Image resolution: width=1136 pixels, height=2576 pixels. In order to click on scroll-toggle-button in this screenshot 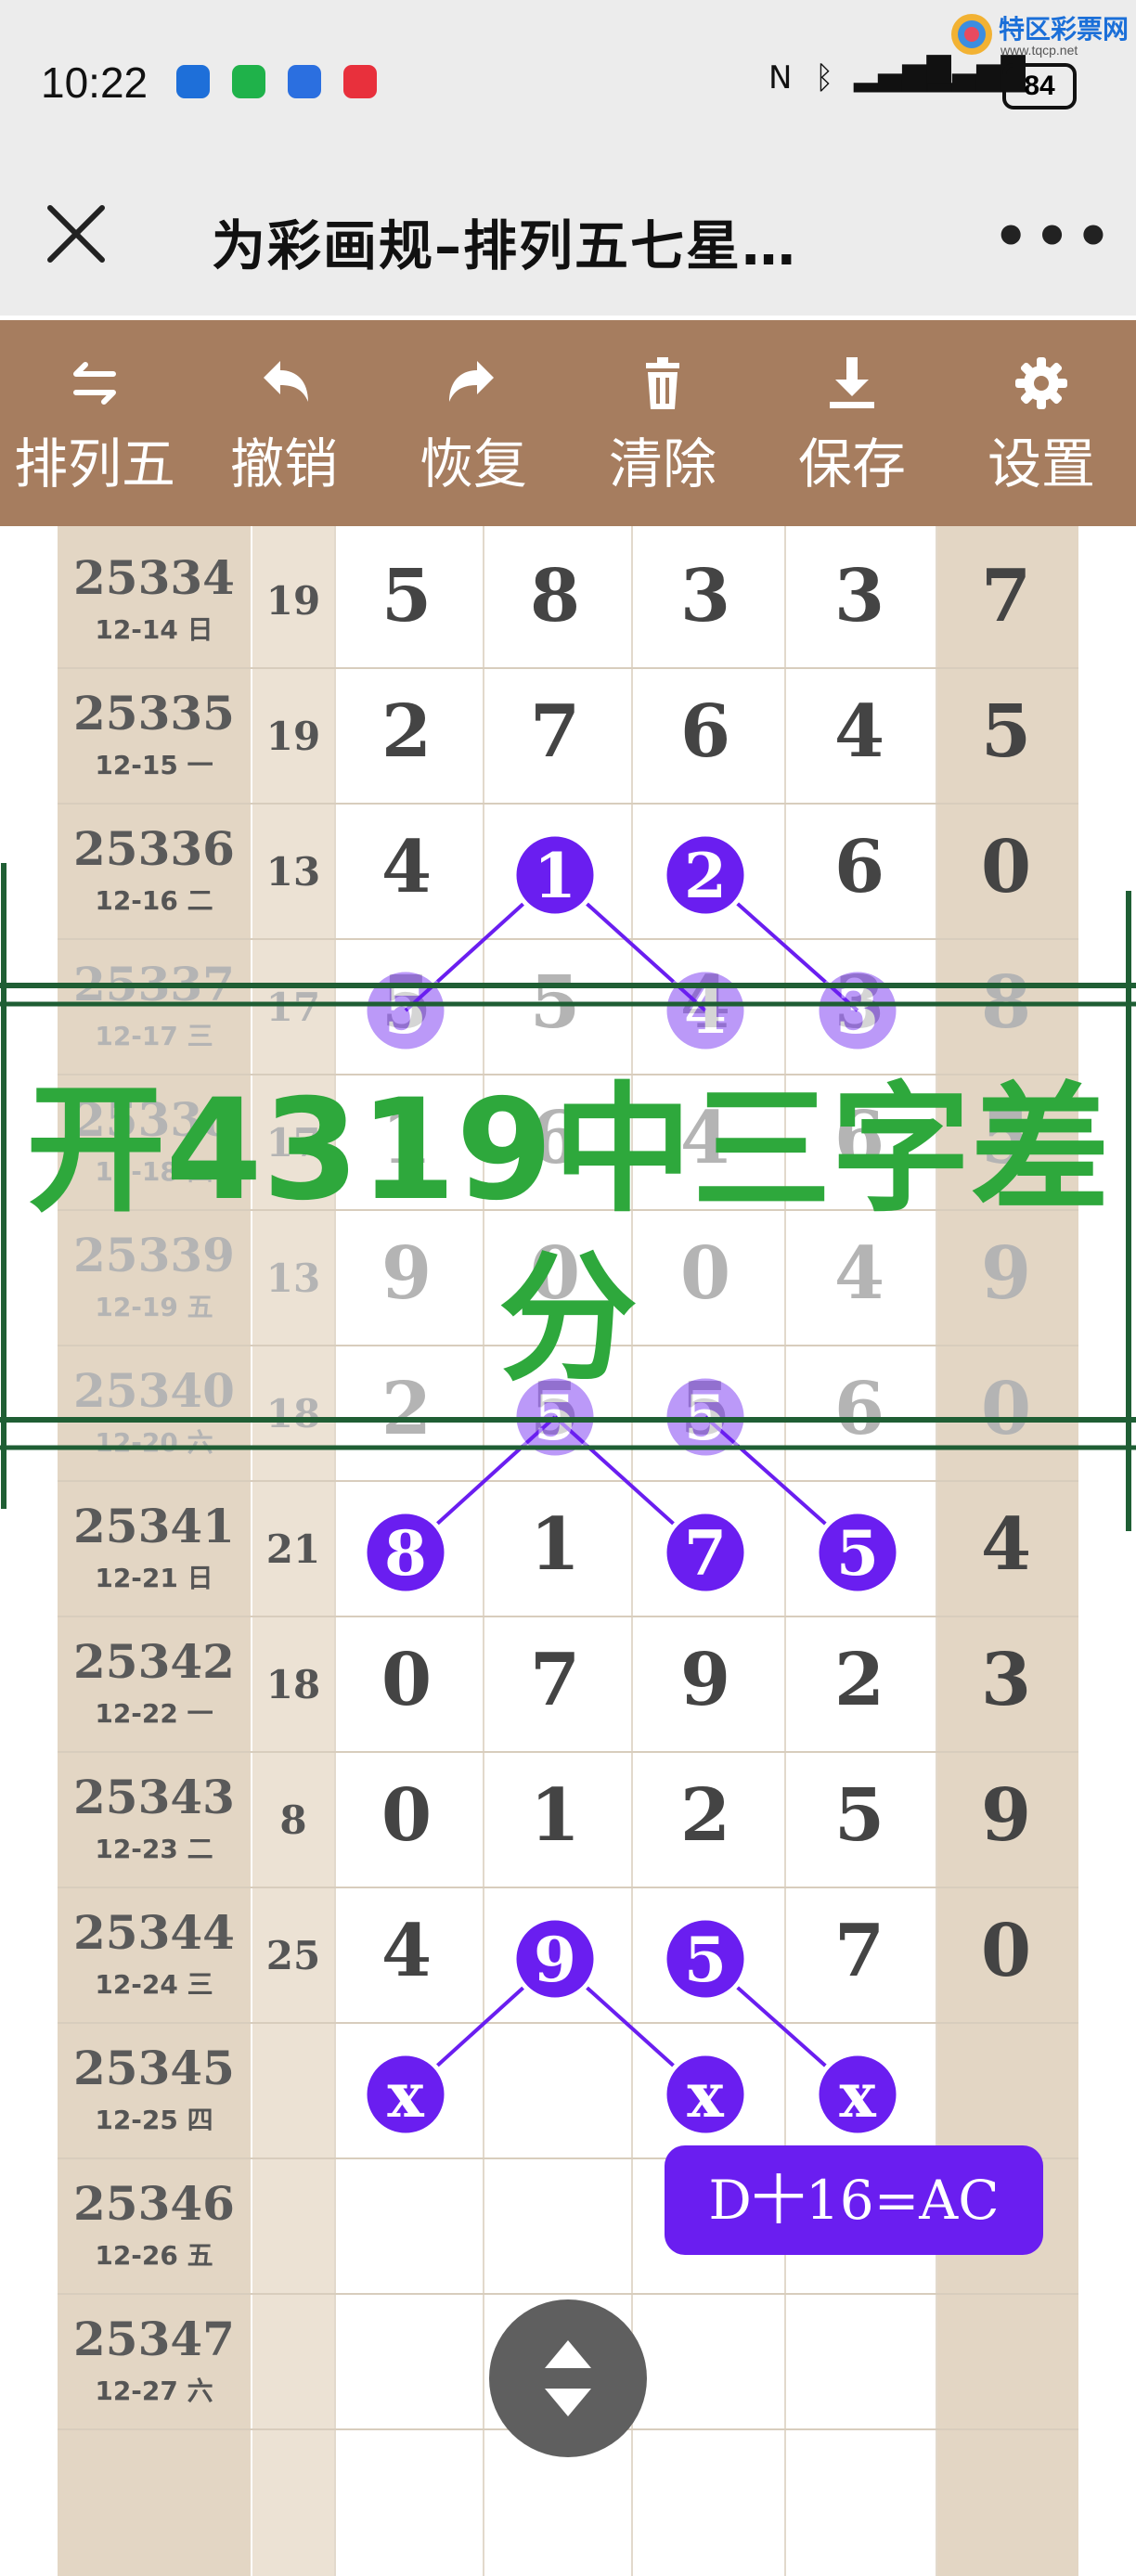, I will do `click(568, 2378)`.